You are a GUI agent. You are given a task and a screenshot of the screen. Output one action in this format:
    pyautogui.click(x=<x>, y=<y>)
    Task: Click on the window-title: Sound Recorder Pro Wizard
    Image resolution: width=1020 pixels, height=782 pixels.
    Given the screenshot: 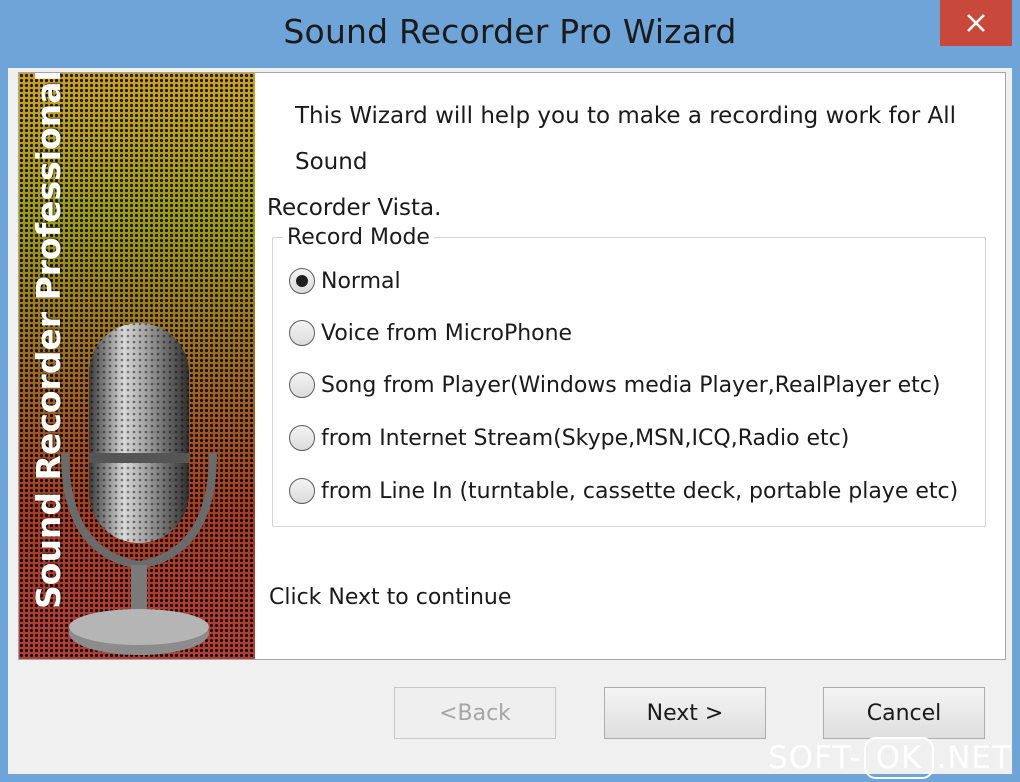 What is the action you would take?
    pyautogui.click(x=510, y=31)
    